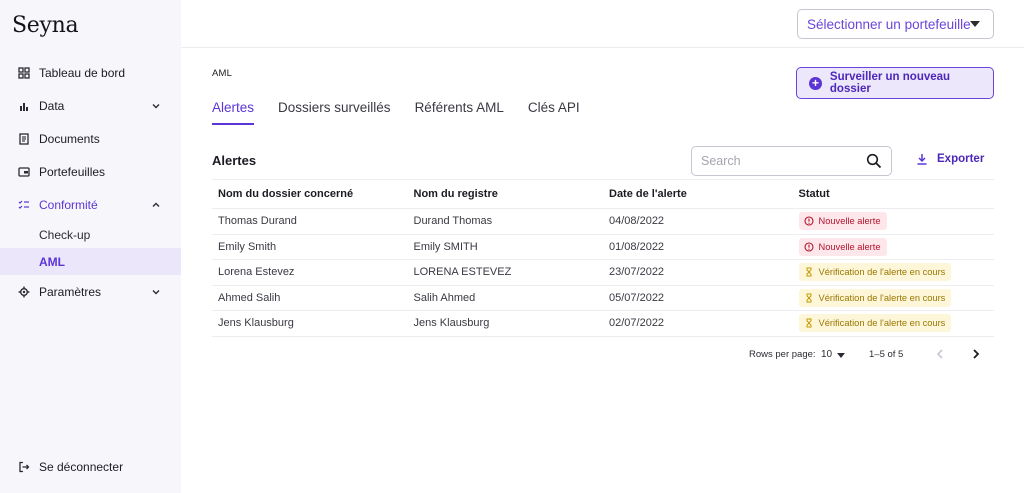  Describe the element at coordinates (233, 112) in the screenshot. I see `tab-alertes: Alertes` at that location.